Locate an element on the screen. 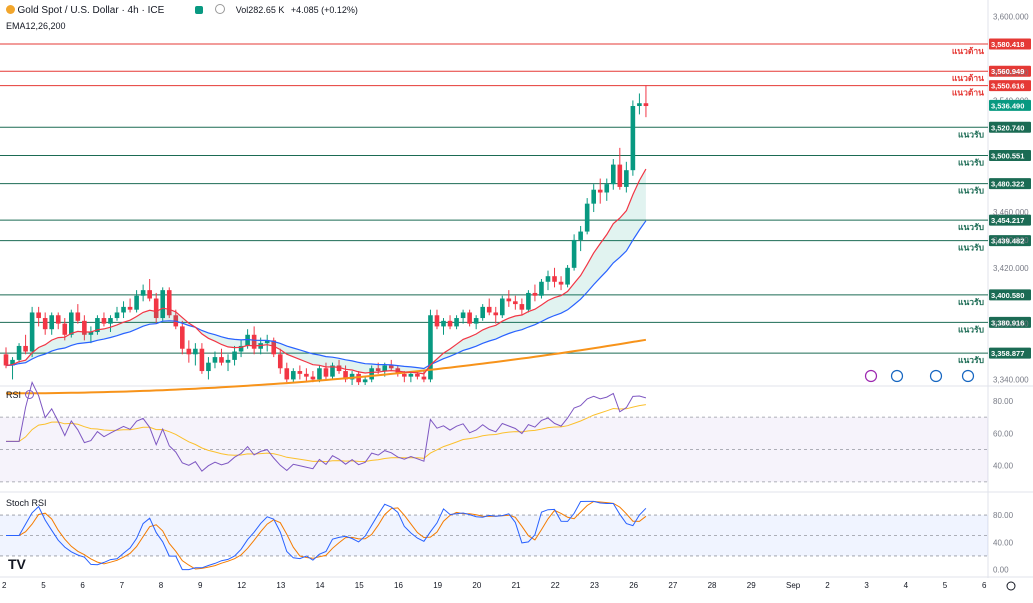  level-price-label: 3,380.916 is located at coordinates (1007, 322).